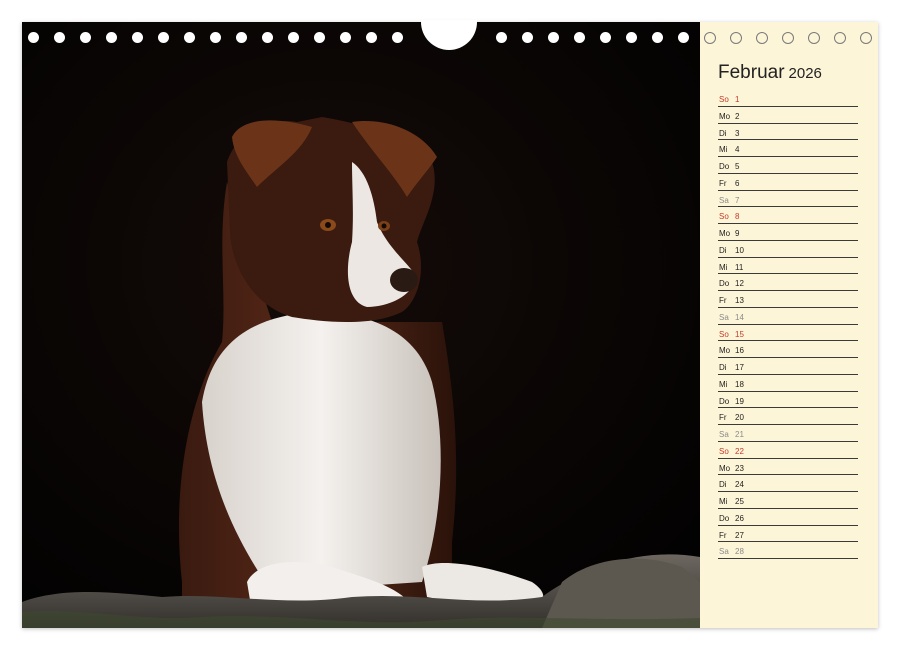  Describe the element at coordinates (788, 450) in the screenshot. I see `day-row: So 22` at that location.